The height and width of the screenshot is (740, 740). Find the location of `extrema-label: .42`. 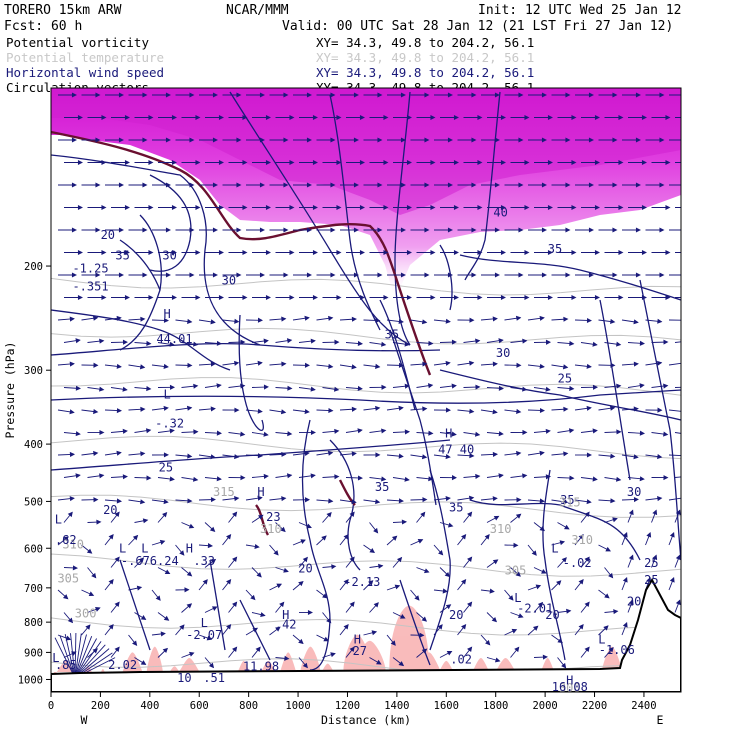

extrema-label: .42 is located at coordinates (286, 625).